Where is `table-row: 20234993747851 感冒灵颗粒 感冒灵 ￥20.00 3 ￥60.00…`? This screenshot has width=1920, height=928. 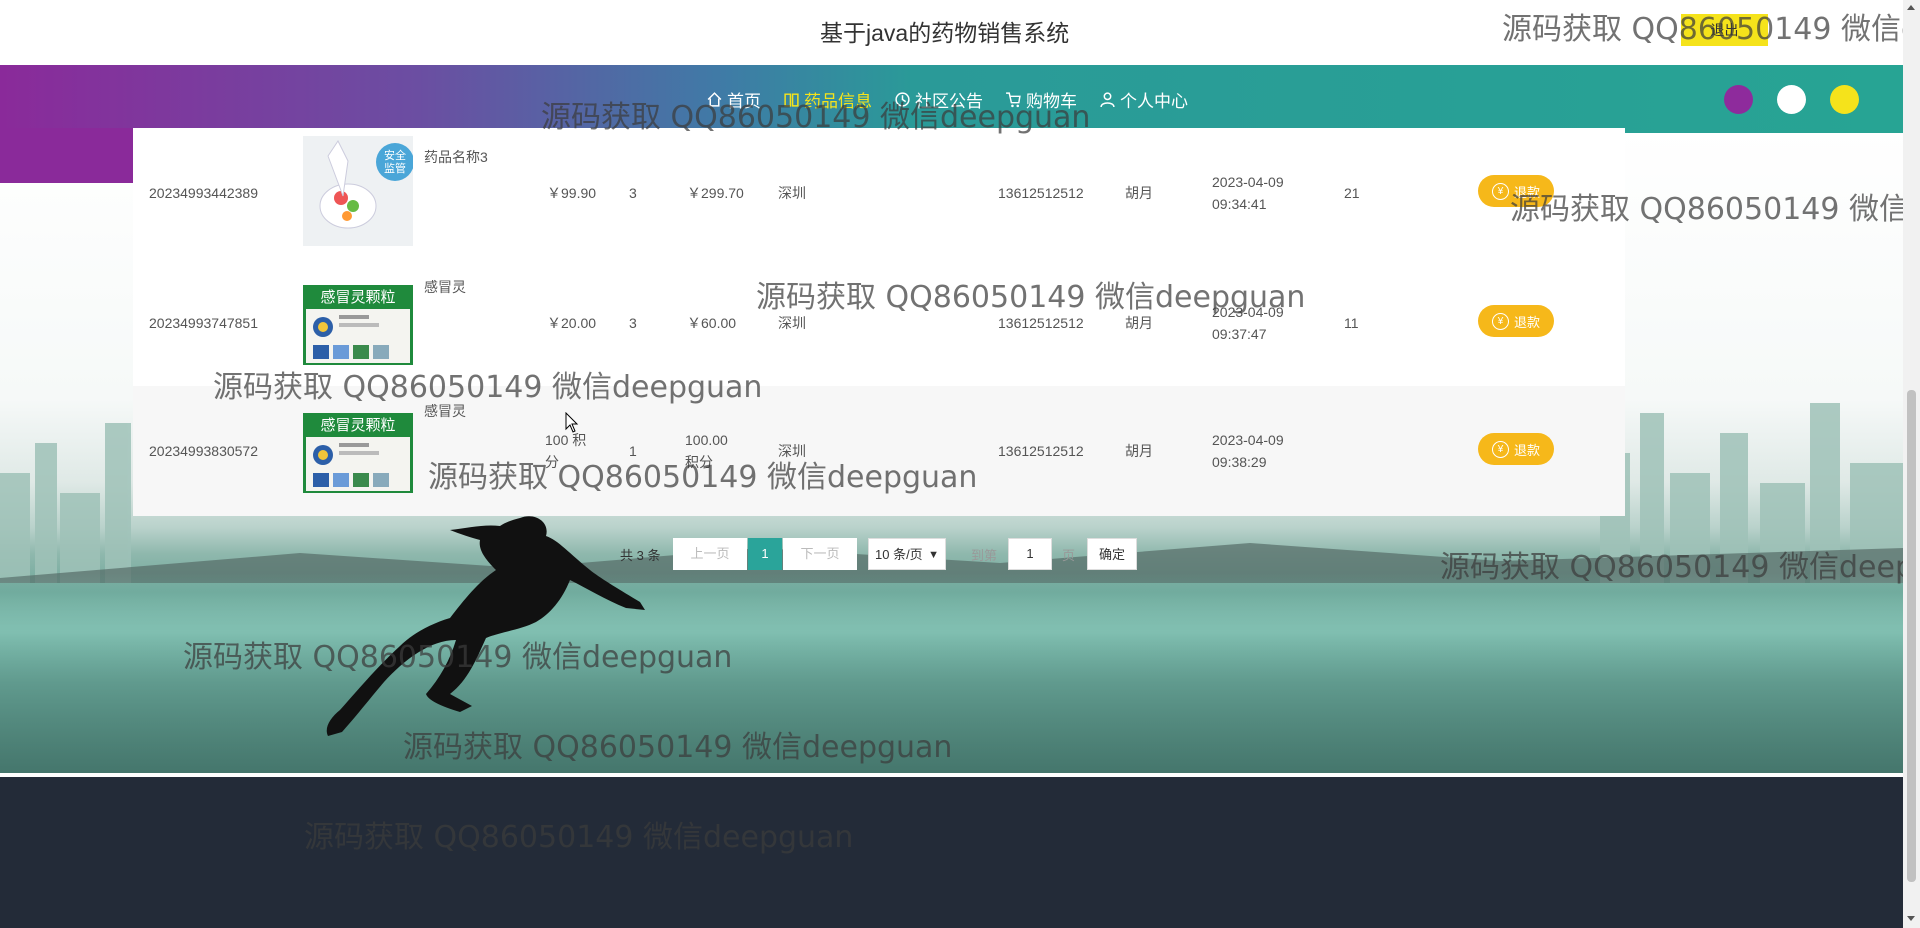 table-row: 20234993747851 感冒灵颗粒 感冒灵 ￥20.00 3 ￥60.00… is located at coordinates (879, 323).